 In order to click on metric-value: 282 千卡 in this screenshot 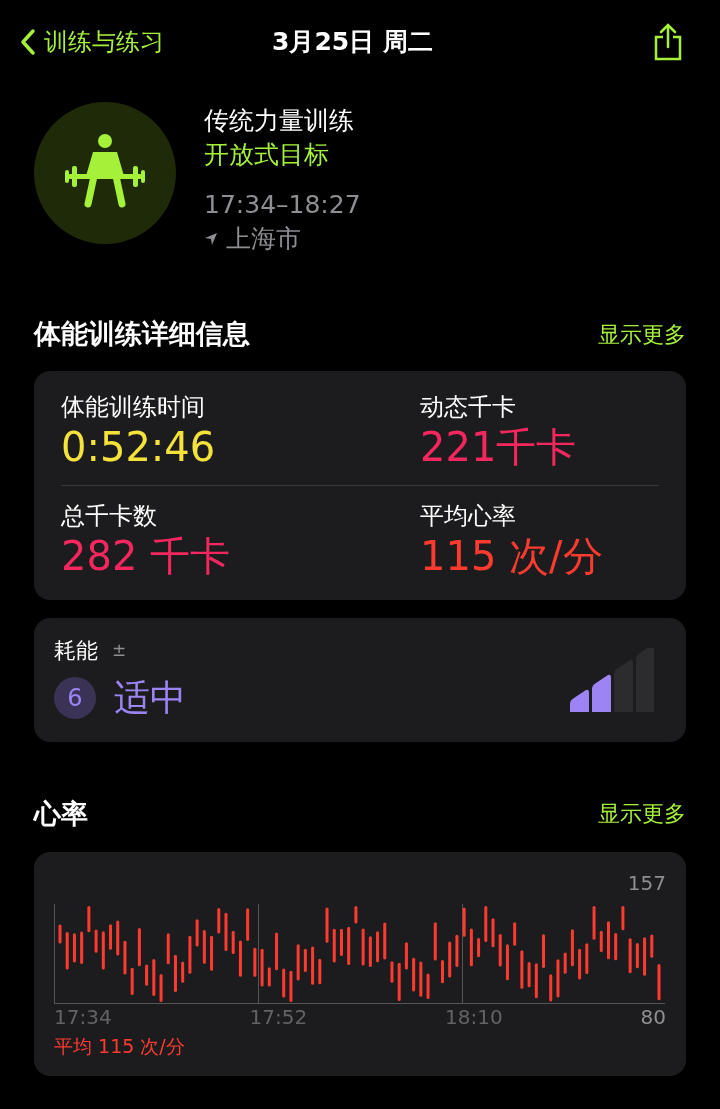, I will do `click(146, 555)`.